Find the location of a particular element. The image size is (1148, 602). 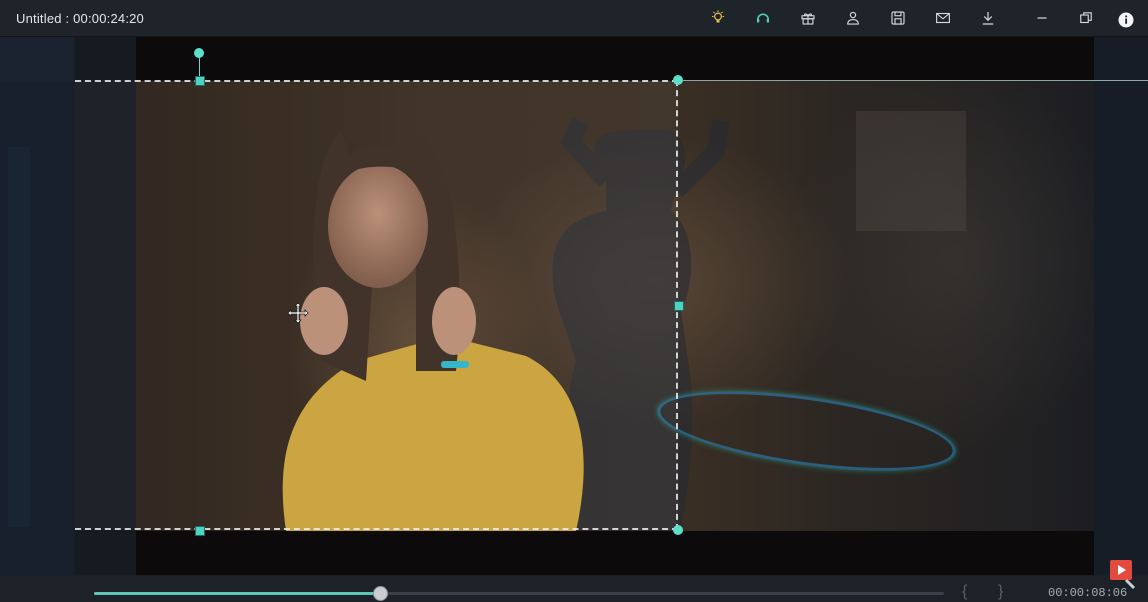

window-glow is located at coordinates (911, 171).